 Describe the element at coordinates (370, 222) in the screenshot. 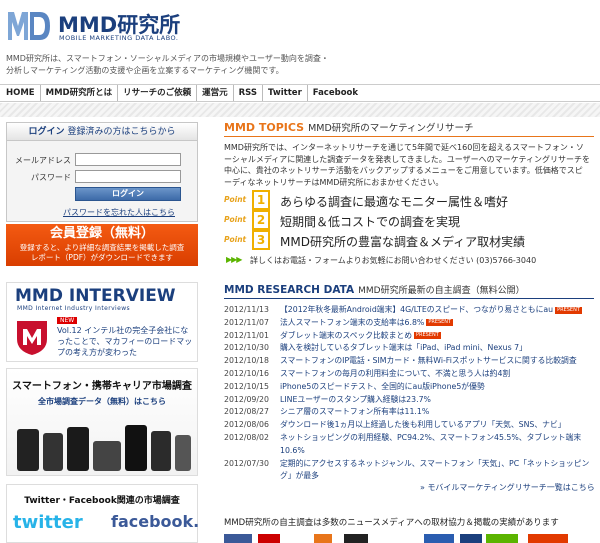

I see `point-text: 短期間＆低コストでの調査を実現` at that location.